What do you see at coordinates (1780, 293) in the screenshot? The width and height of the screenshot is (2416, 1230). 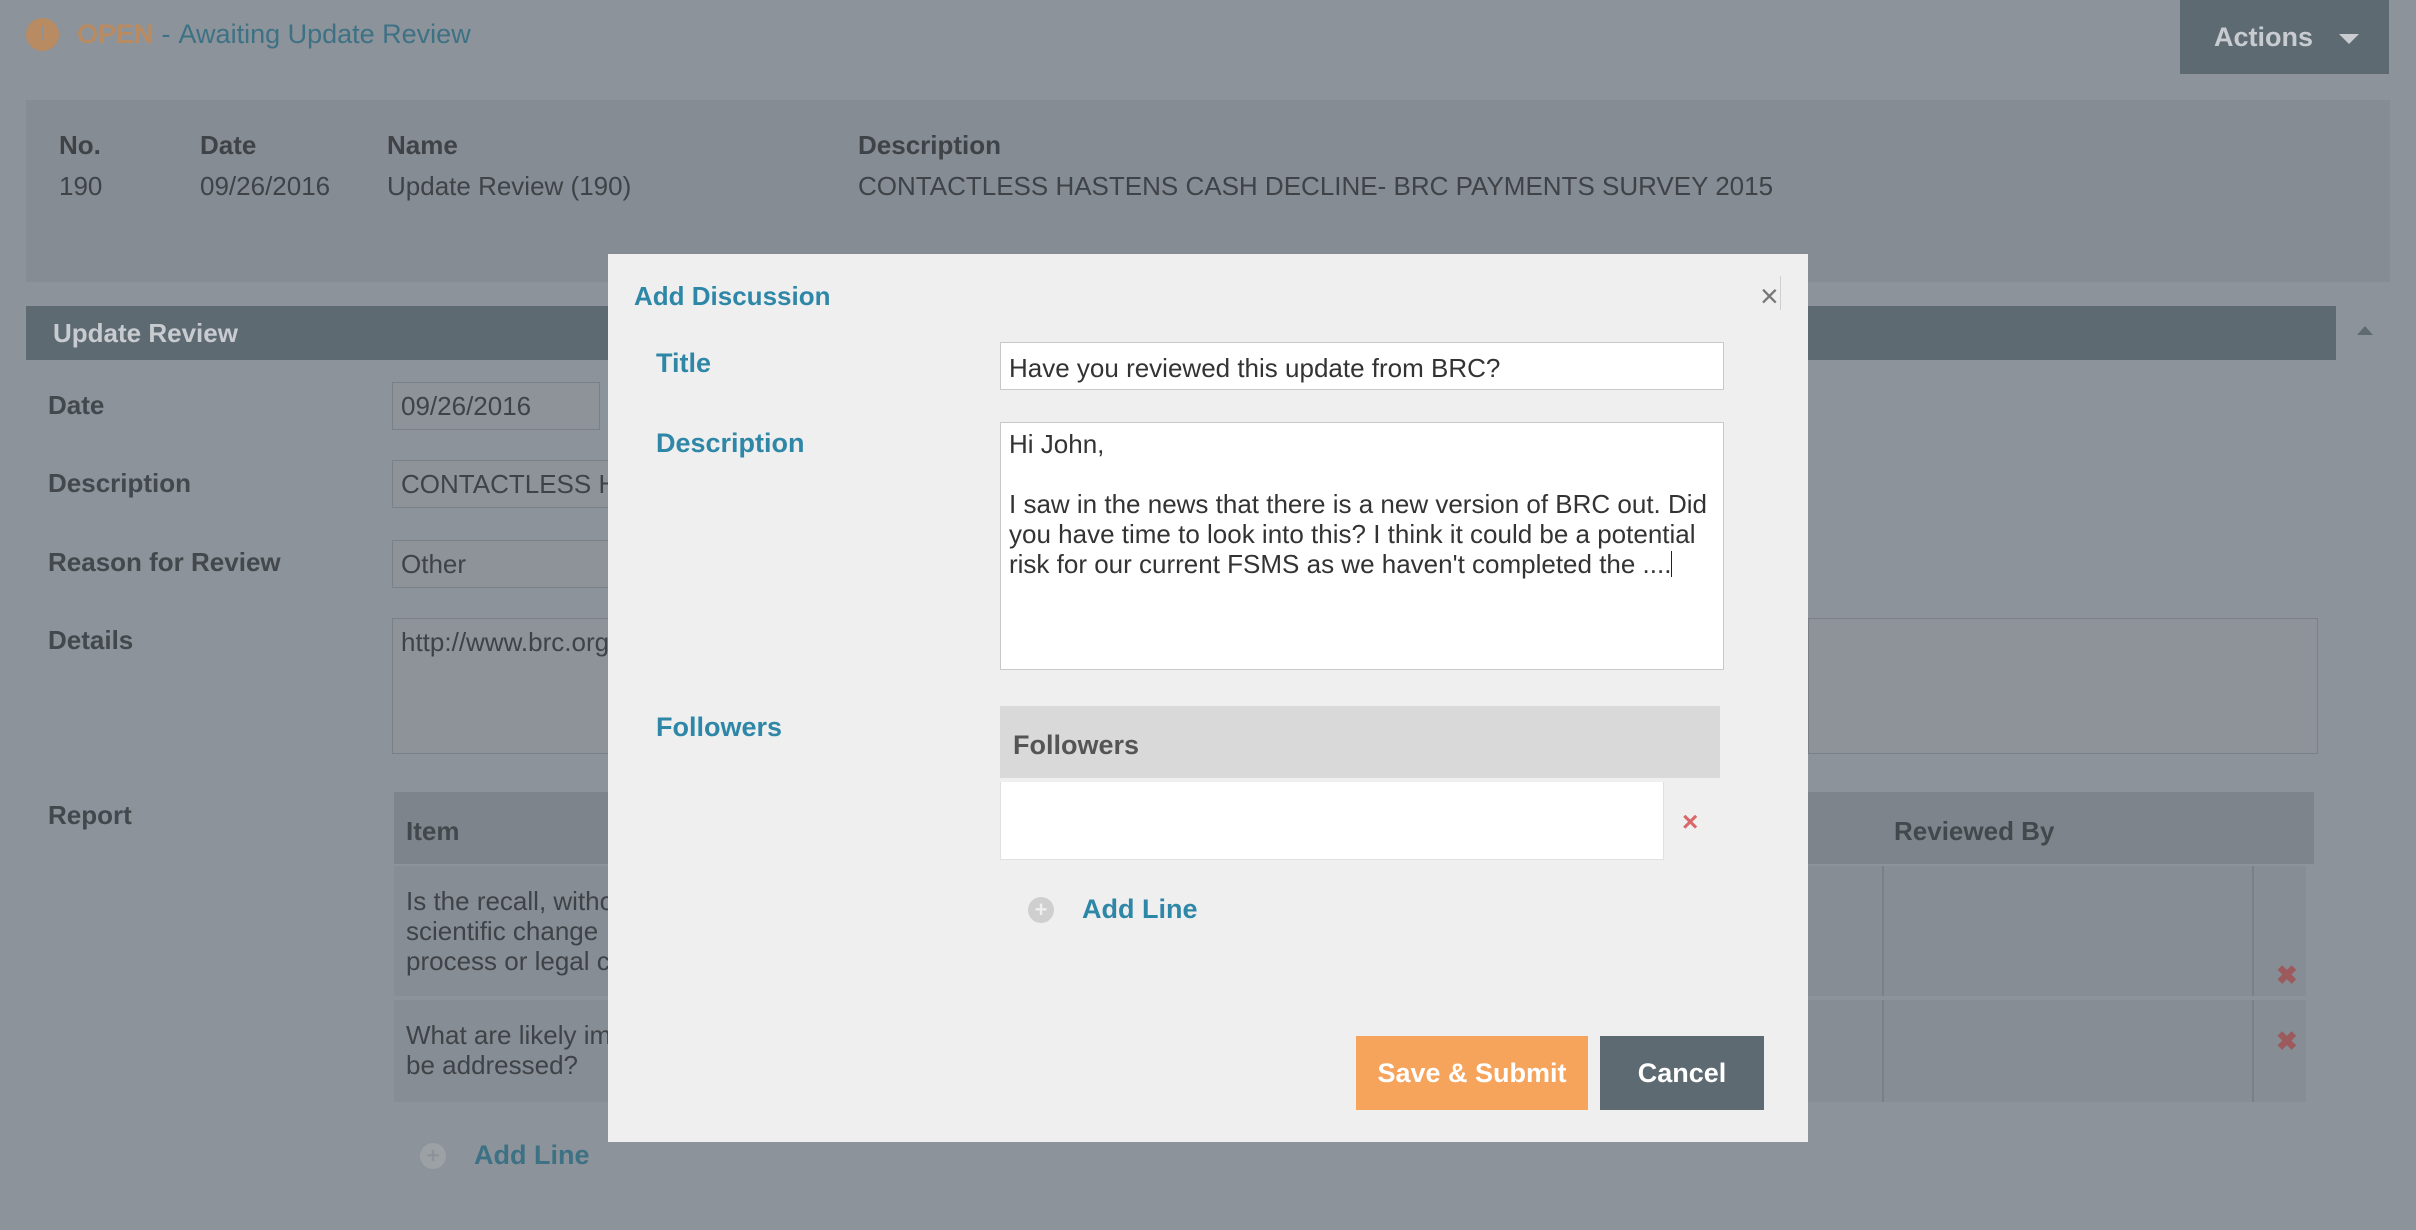 I see `close-separator` at bounding box center [1780, 293].